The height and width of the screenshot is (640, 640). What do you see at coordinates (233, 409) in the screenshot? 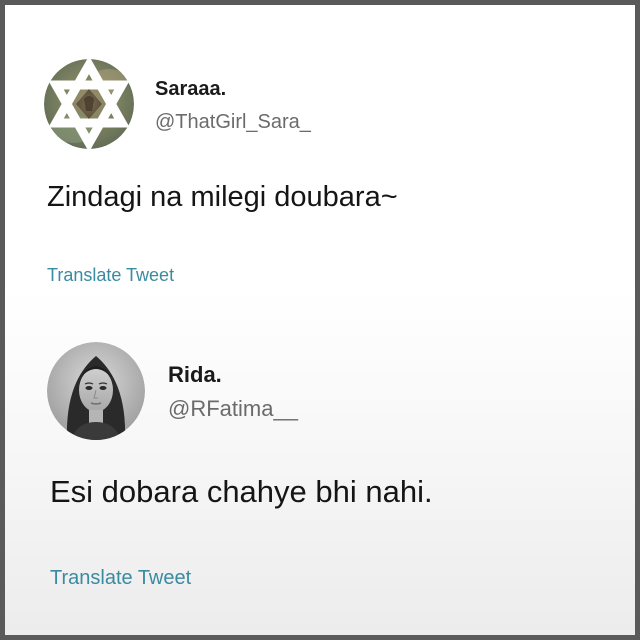
I see `user-handle: @RFatima__` at bounding box center [233, 409].